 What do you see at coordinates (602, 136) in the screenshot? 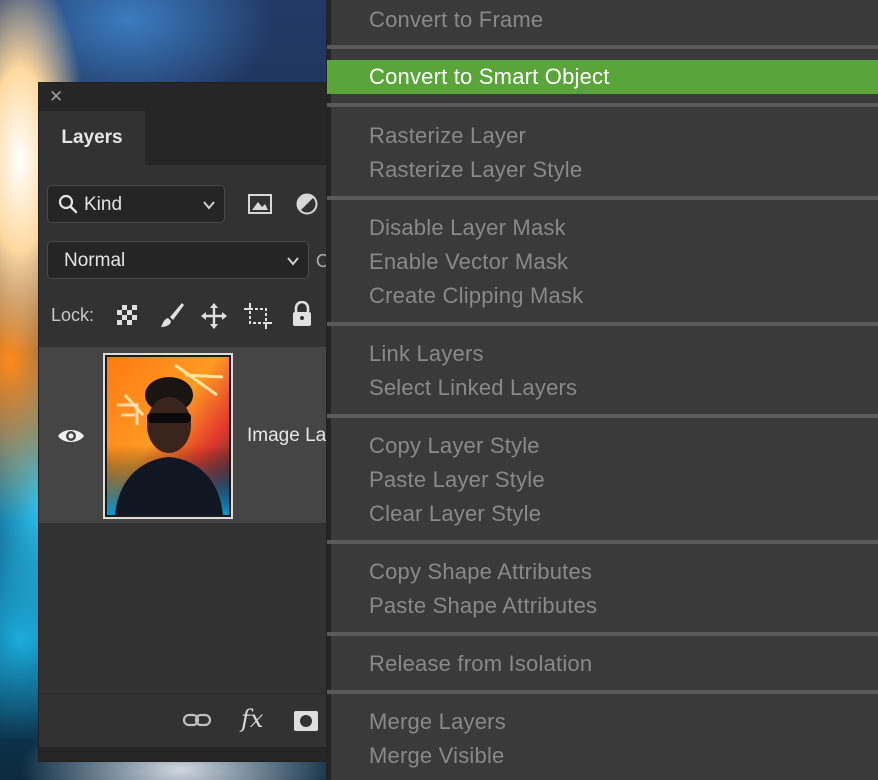
I see `menu-item-rasterize-layer: Rasterize Layer` at bounding box center [602, 136].